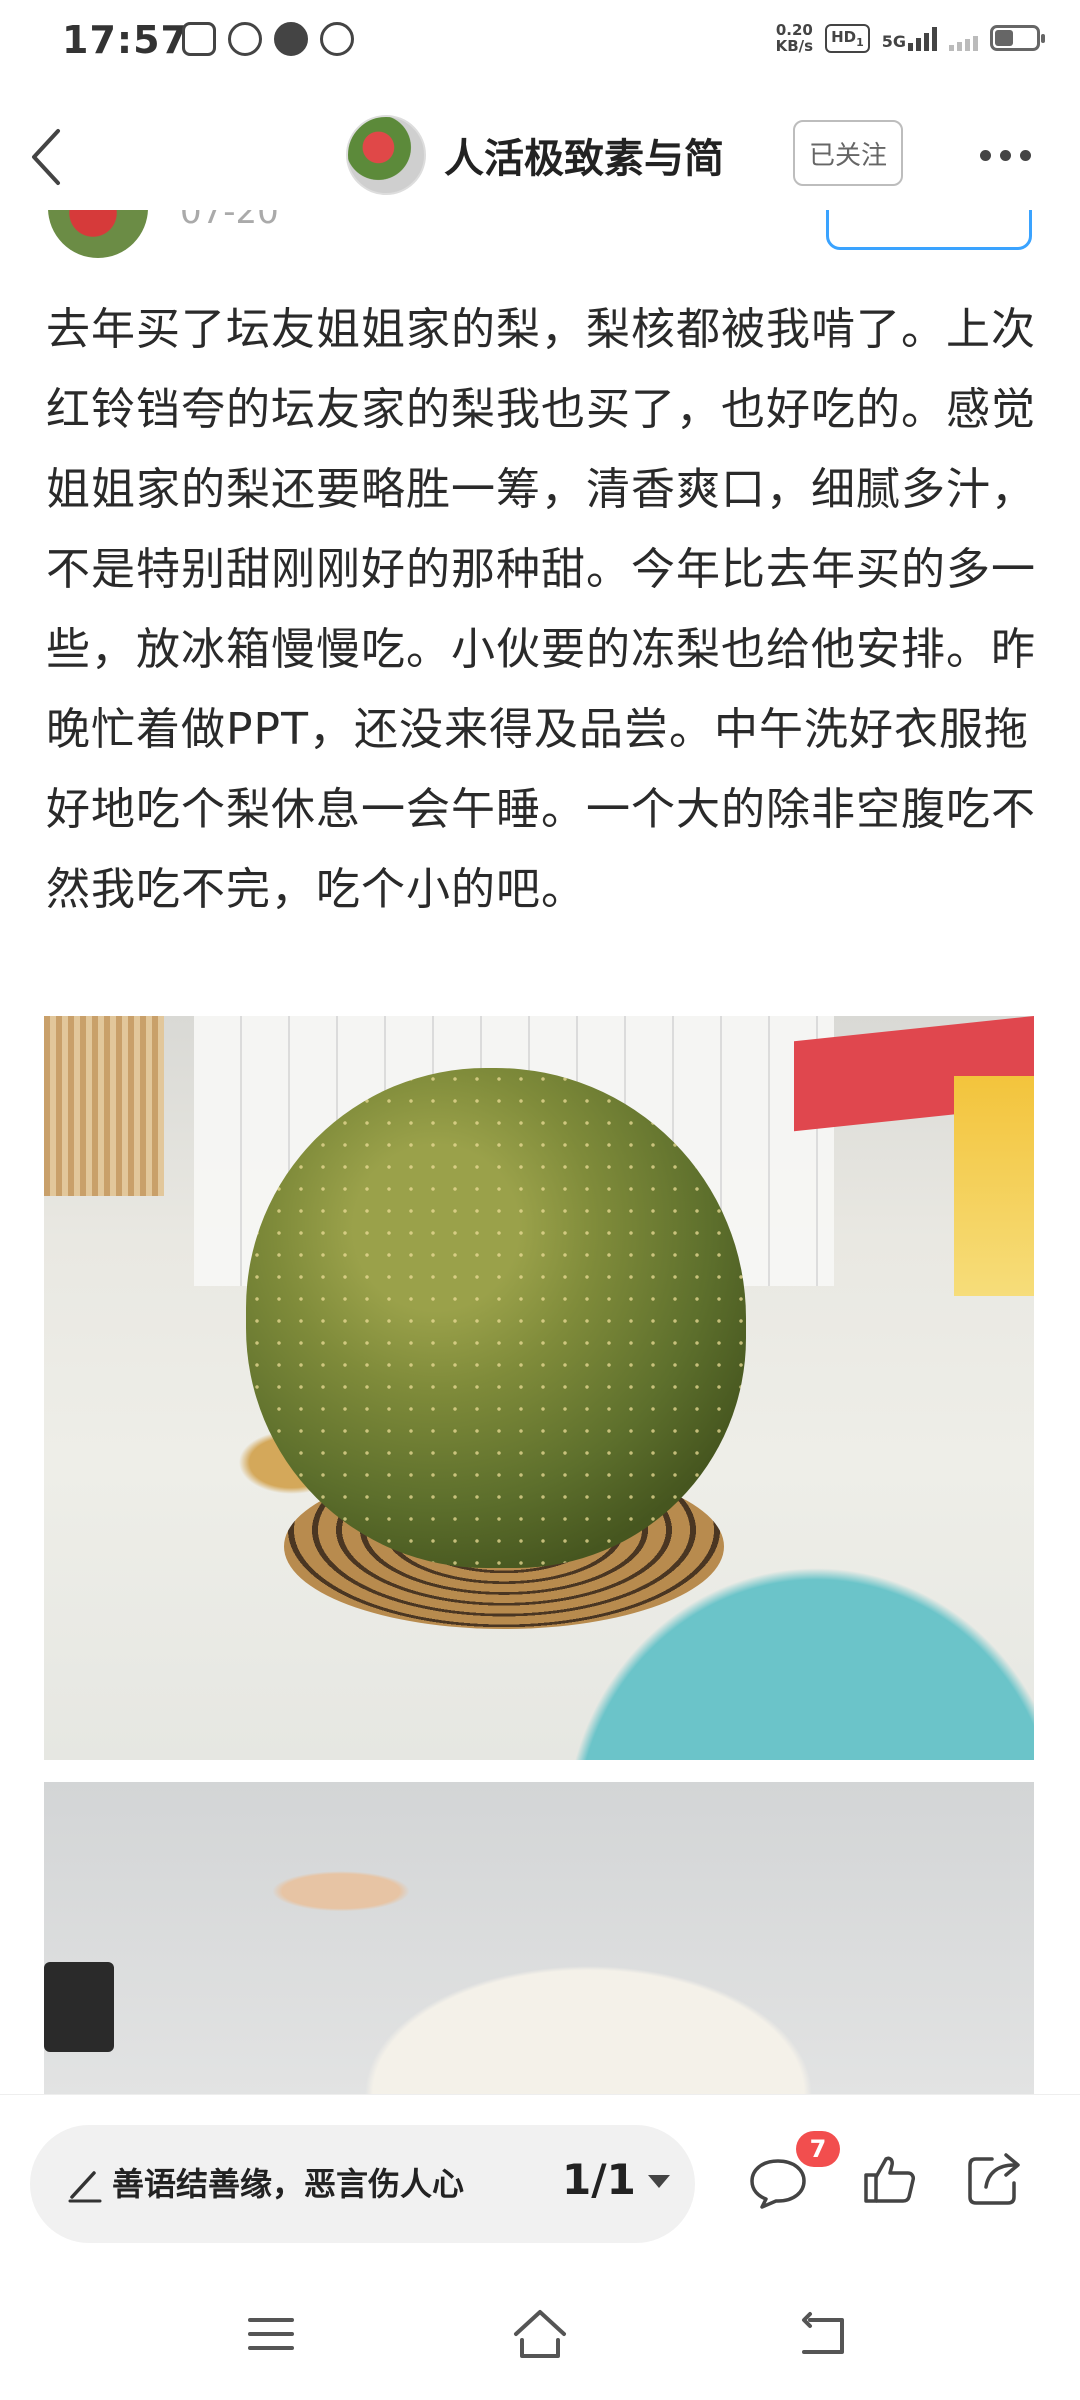 The height and width of the screenshot is (2400, 1080). I want to click on back-arrow-icon, so click(48, 157).